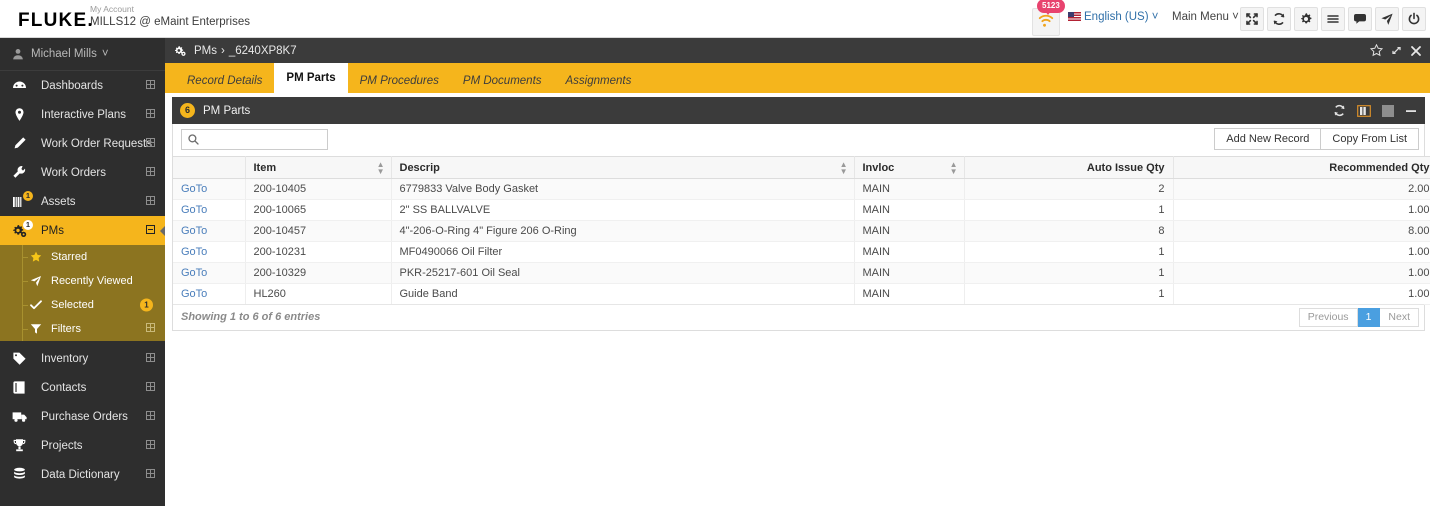  Describe the element at coordinates (1414, 19) in the screenshot. I see `power-icon` at that location.